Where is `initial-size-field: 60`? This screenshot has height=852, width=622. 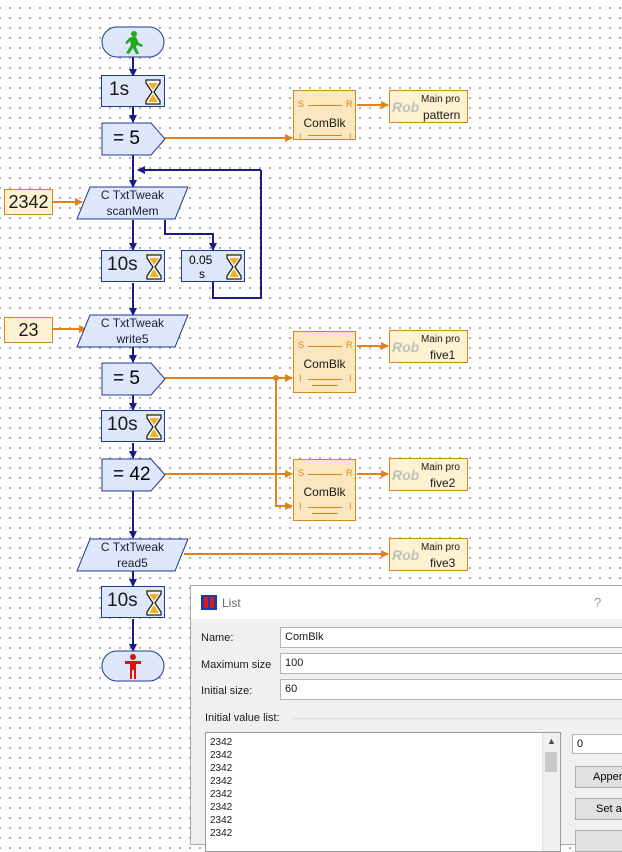
initial-size-field: 60 is located at coordinates (451, 689).